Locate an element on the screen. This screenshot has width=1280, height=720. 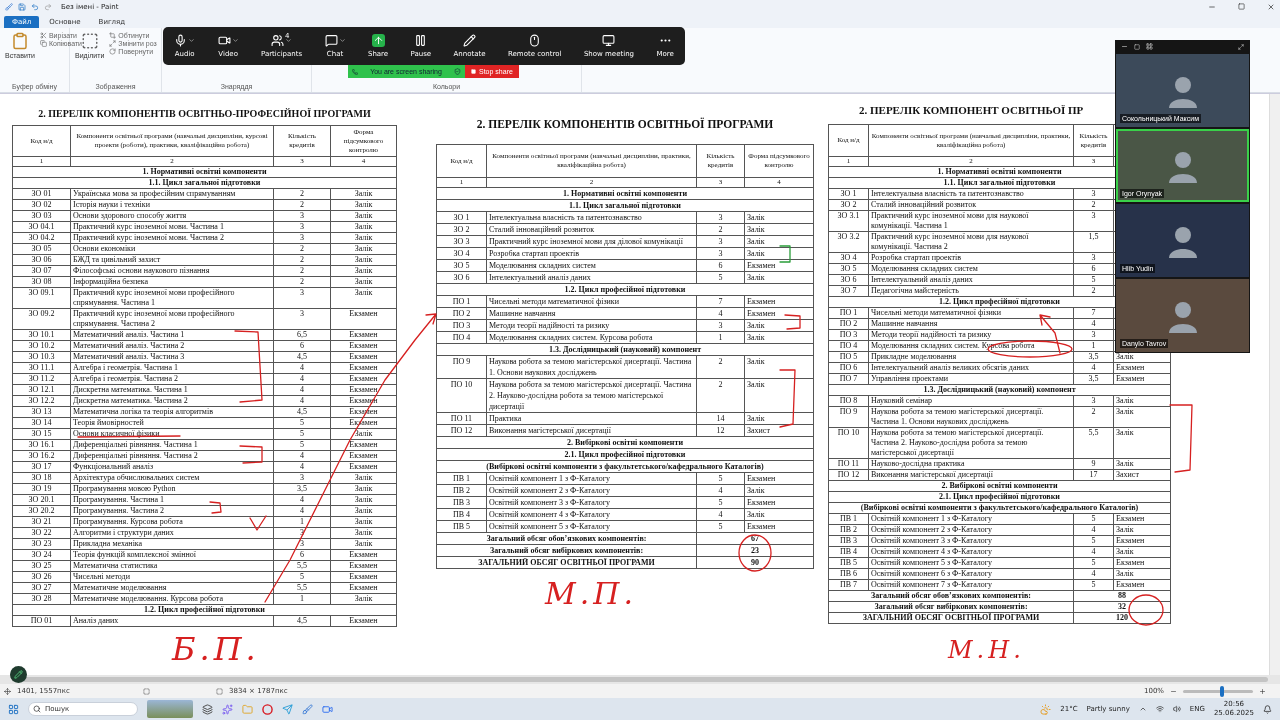
table-cell: Дискретна математика. Частина 1 is located at coordinates (172, 390).